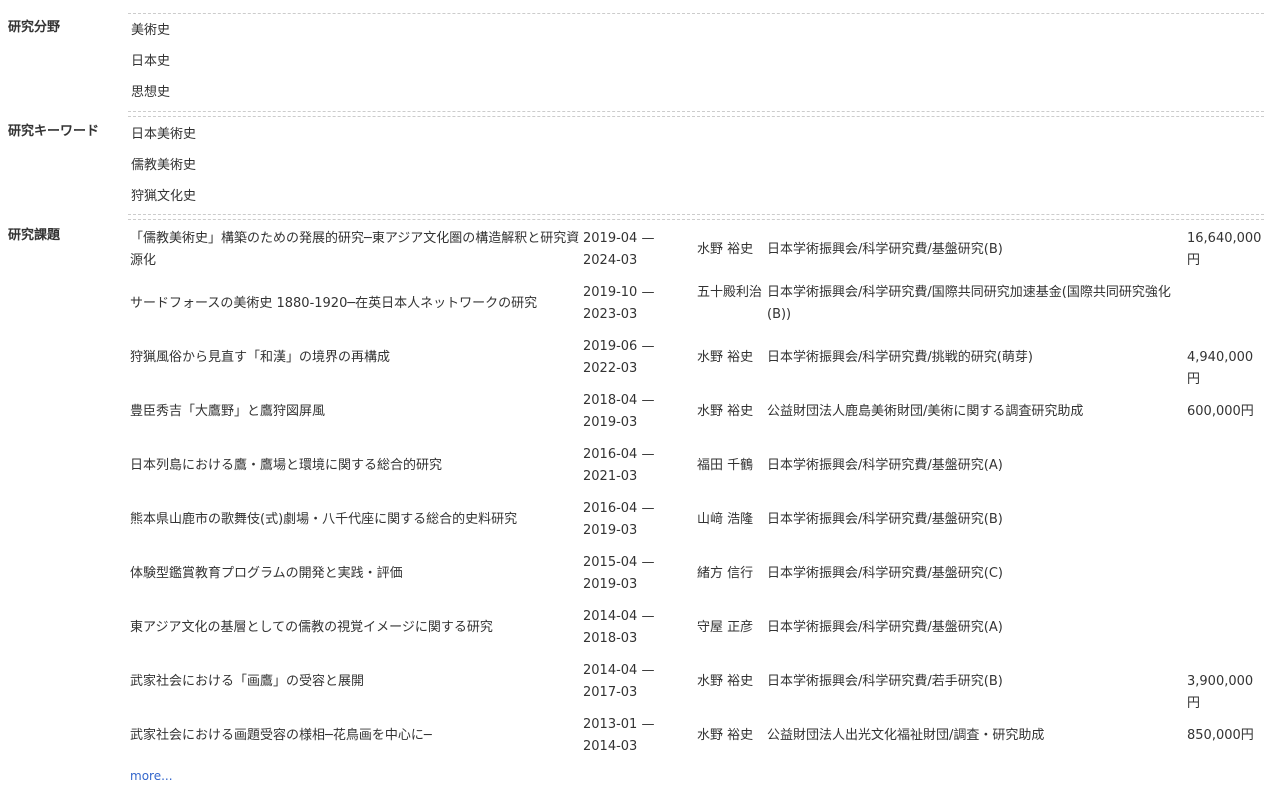  I want to click on project-period: 2019-10 — 2023-03, so click(619, 303).